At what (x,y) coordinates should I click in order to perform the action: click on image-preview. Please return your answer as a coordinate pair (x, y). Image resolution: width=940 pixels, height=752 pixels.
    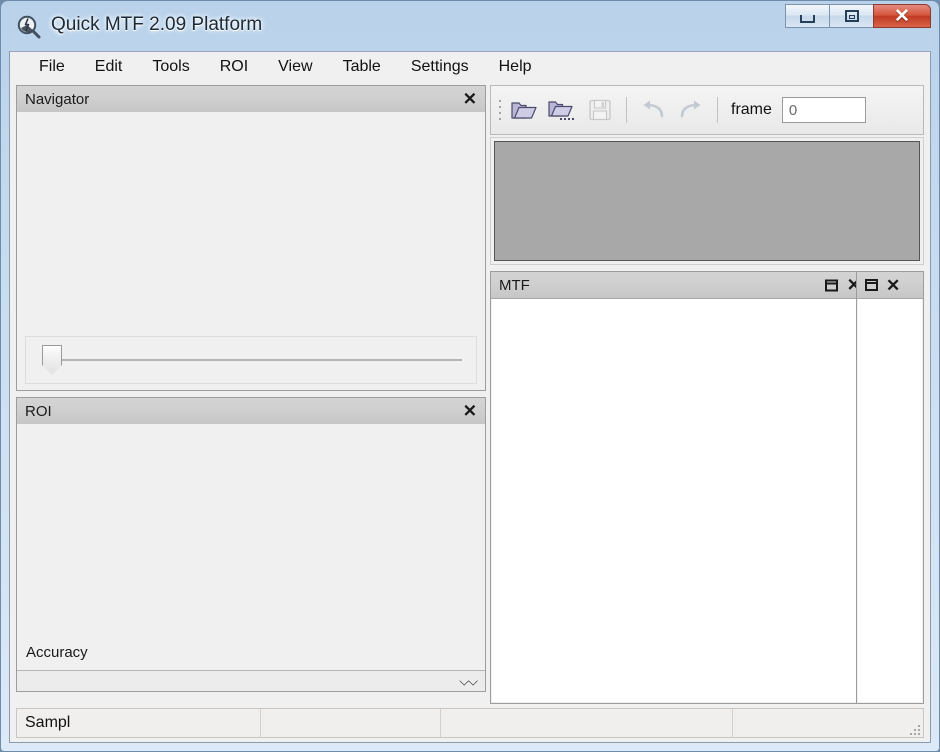
    Looking at the image, I should click on (707, 201).